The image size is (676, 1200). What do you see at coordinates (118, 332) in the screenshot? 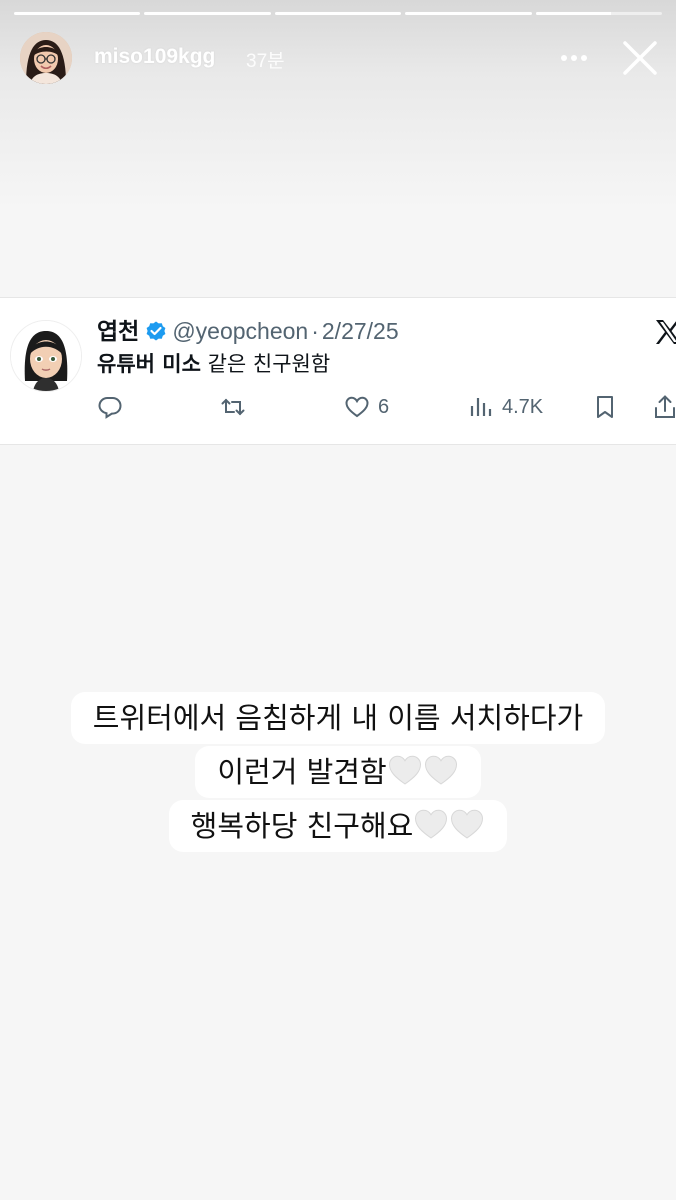
I see `tweet-author-name: 엽천` at bounding box center [118, 332].